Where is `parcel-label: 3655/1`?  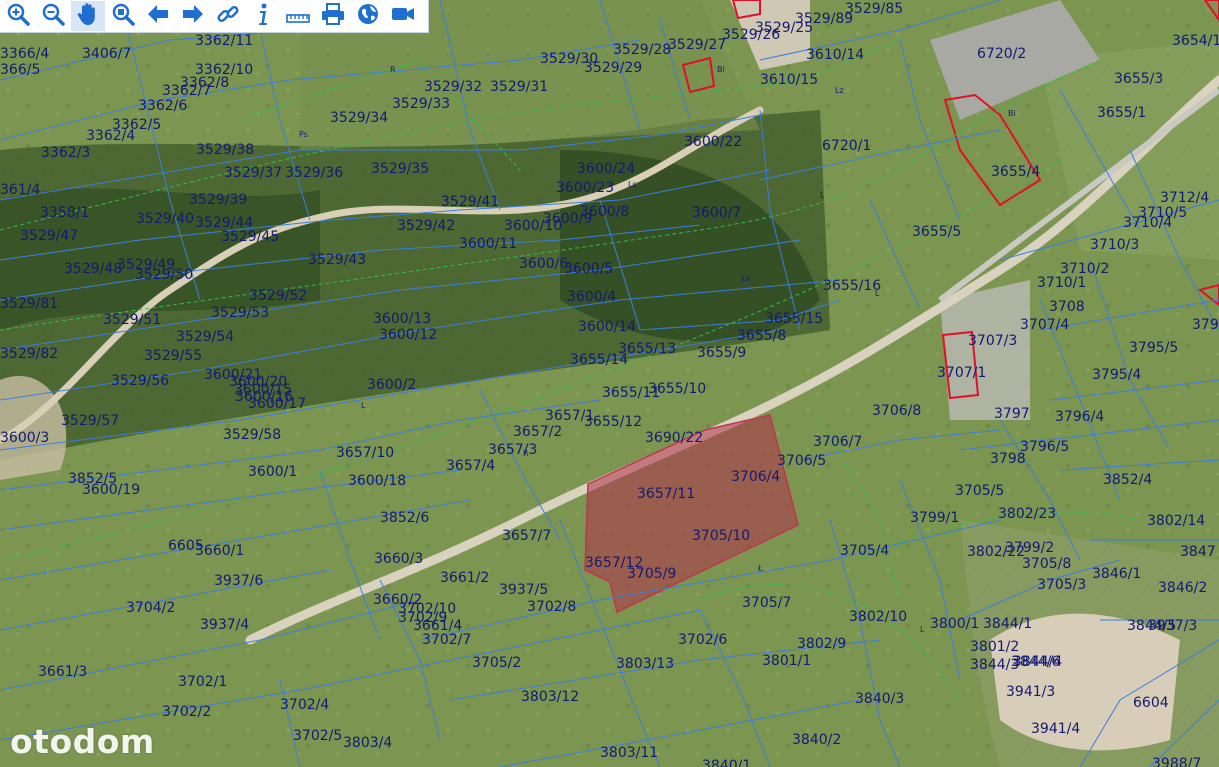 parcel-label: 3655/1 is located at coordinates (1121, 113).